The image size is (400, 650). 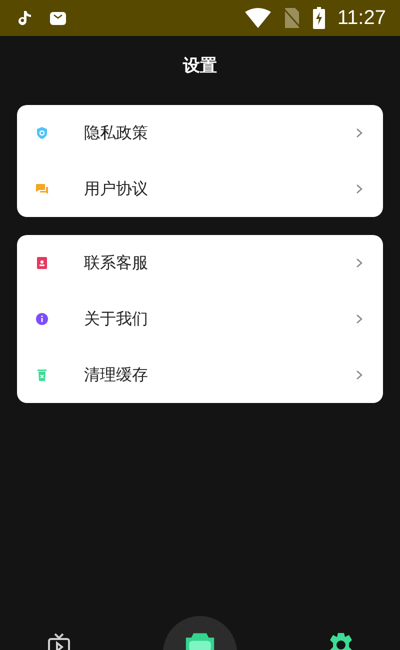 I want to click on settings-item: 联系客服, so click(x=220, y=263).